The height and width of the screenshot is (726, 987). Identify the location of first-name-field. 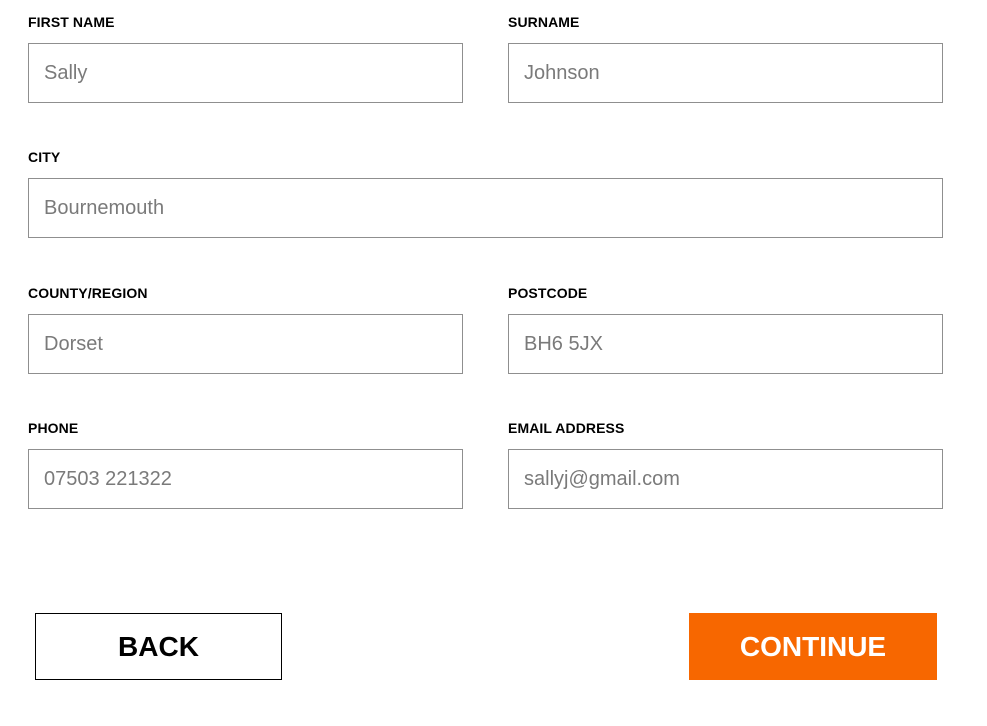
(245, 73).